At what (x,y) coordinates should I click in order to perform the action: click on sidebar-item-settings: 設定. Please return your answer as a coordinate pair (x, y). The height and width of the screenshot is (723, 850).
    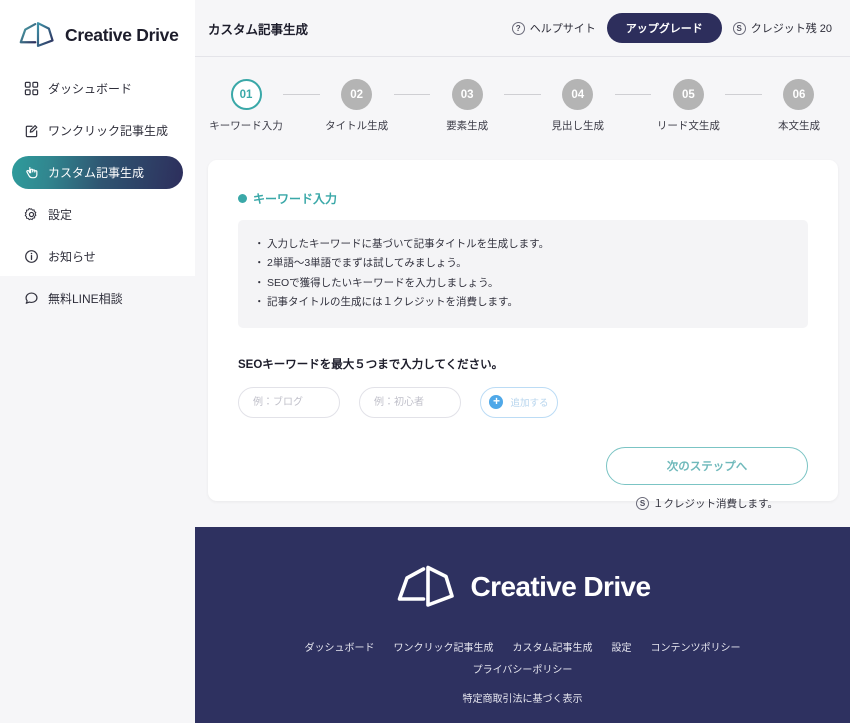
    Looking at the image, I should click on (97, 214).